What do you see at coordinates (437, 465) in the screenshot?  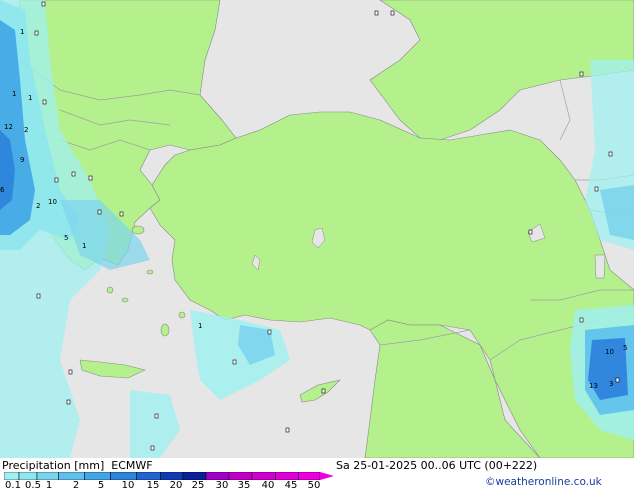 I see `valid-time-label: Sa 25-01-2025 00..06 UTC (00+222)` at bounding box center [437, 465].